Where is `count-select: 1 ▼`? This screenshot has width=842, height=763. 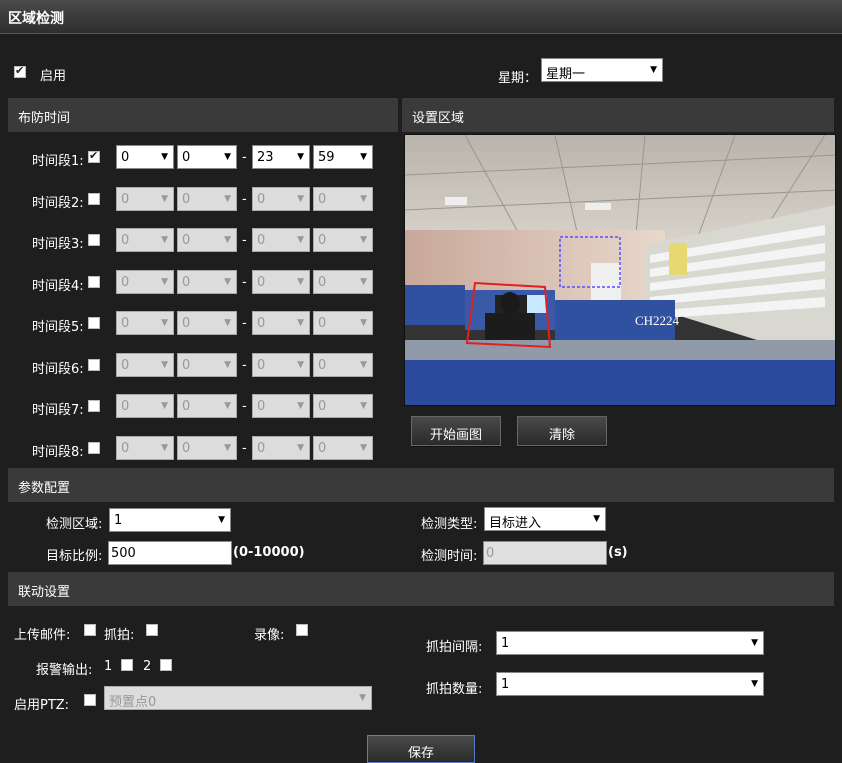
count-select: 1 ▼ is located at coordinates (630, 684).